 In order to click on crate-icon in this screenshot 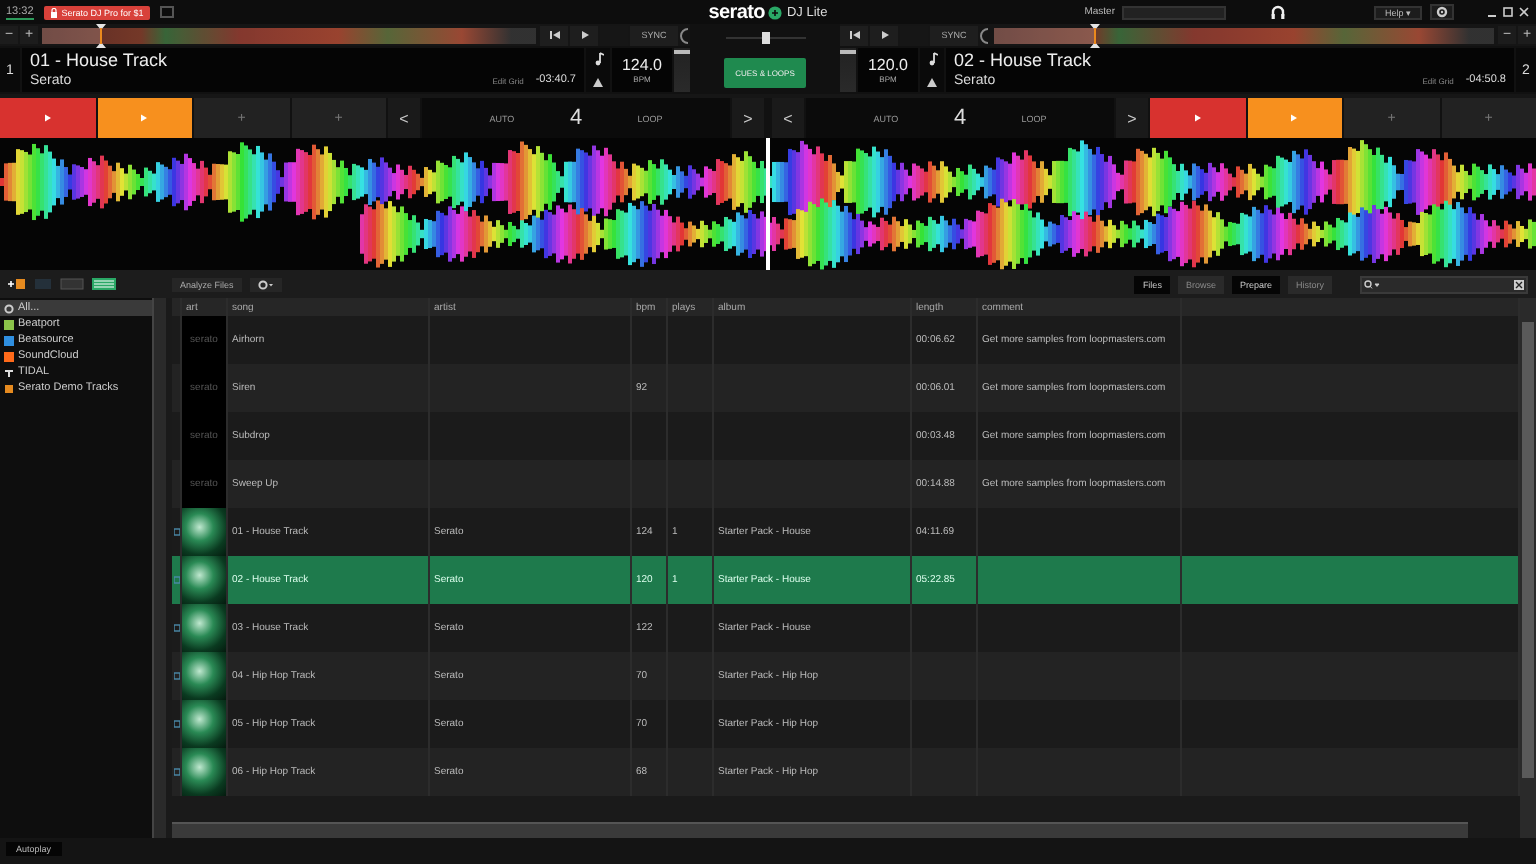, I will do `click(9, 388)`.